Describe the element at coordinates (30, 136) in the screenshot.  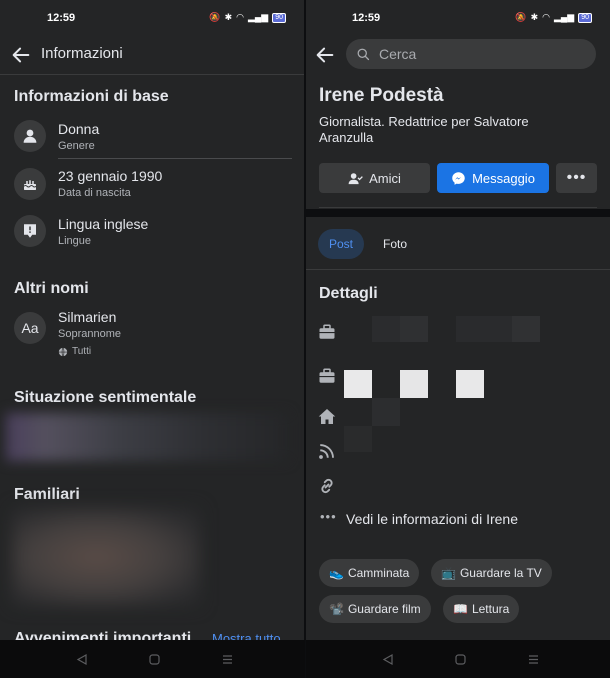
I see `person-icon` at that location.